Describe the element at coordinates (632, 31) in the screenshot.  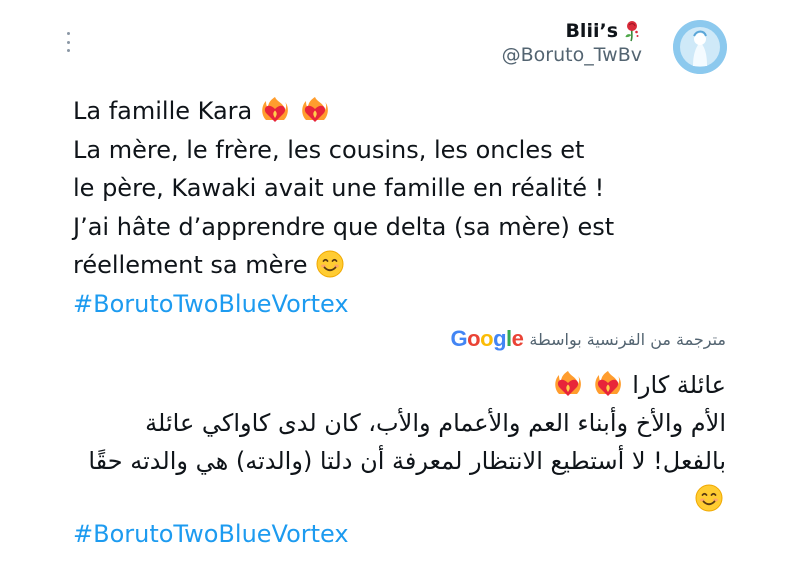
I see `rose-icon` at that location.